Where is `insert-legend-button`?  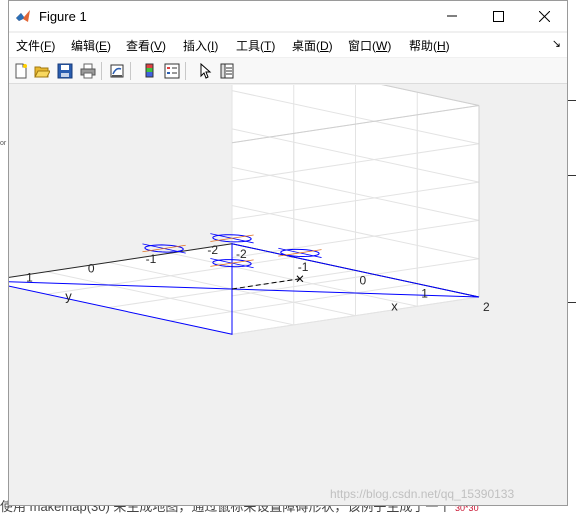 insert-legend-button is located at coordinates (172, 71).